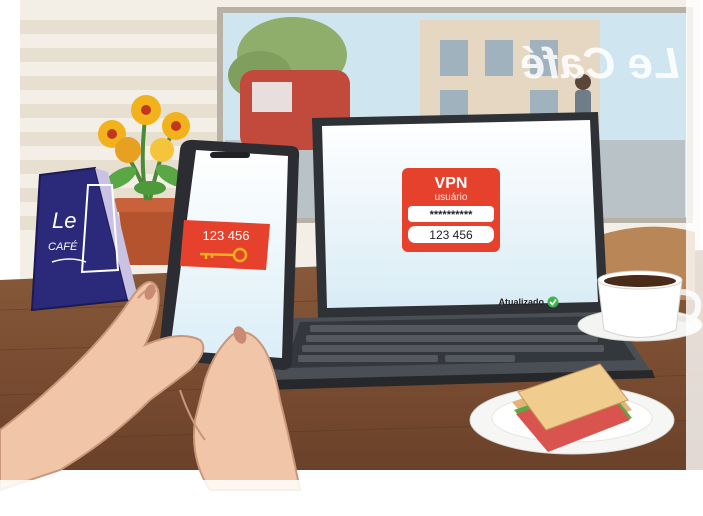 The width and height of the screenshot is (703, 516). Describe the element at coordinates (64, 220) in the screenshot. I see `sign-title: Le` at that location.